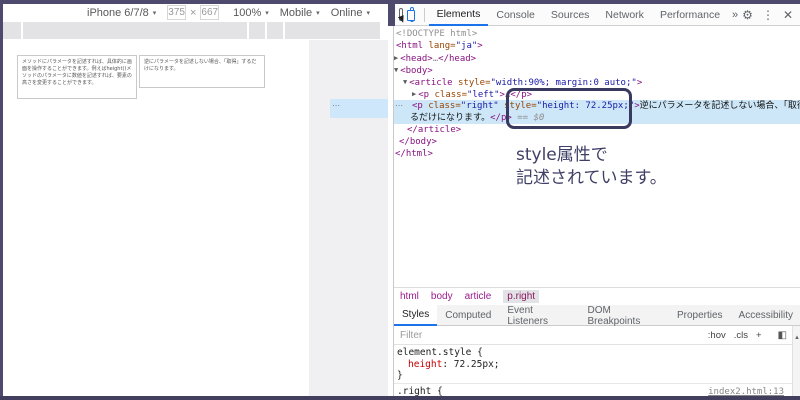 This screenshot has width=800, height=400. I want to click on dom-token: <html, so click(410, 46).